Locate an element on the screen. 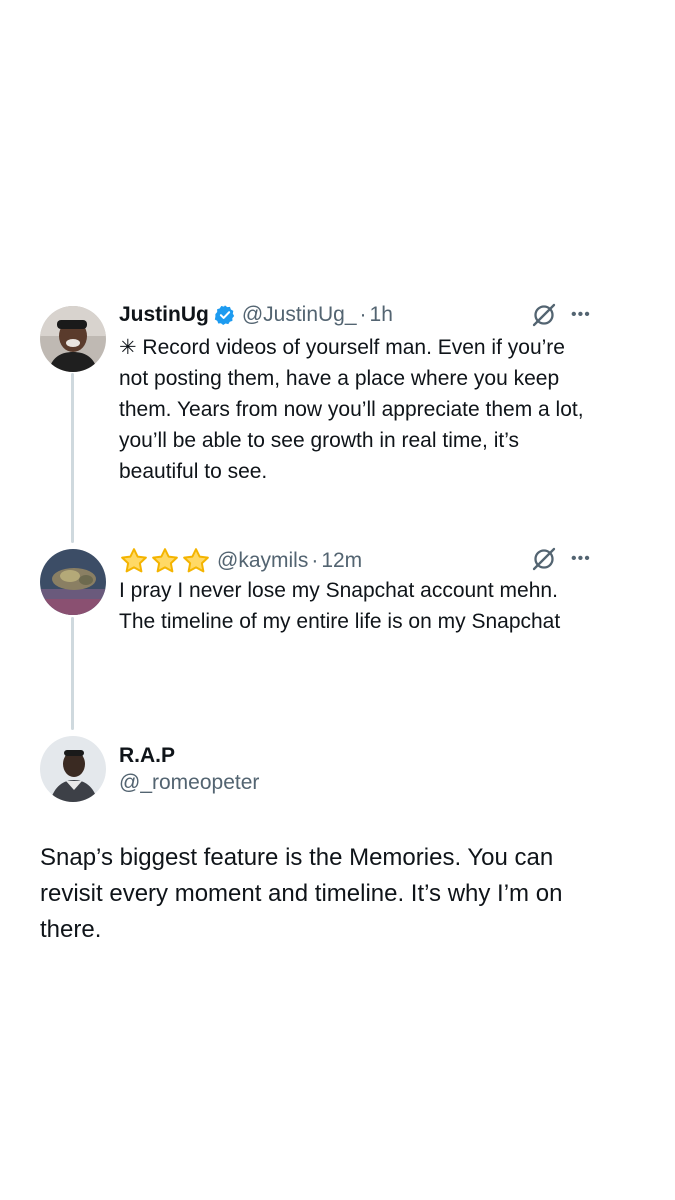 The image size is (675, 1200). author-handle: @kaymils is located at coordinates (262, 561).